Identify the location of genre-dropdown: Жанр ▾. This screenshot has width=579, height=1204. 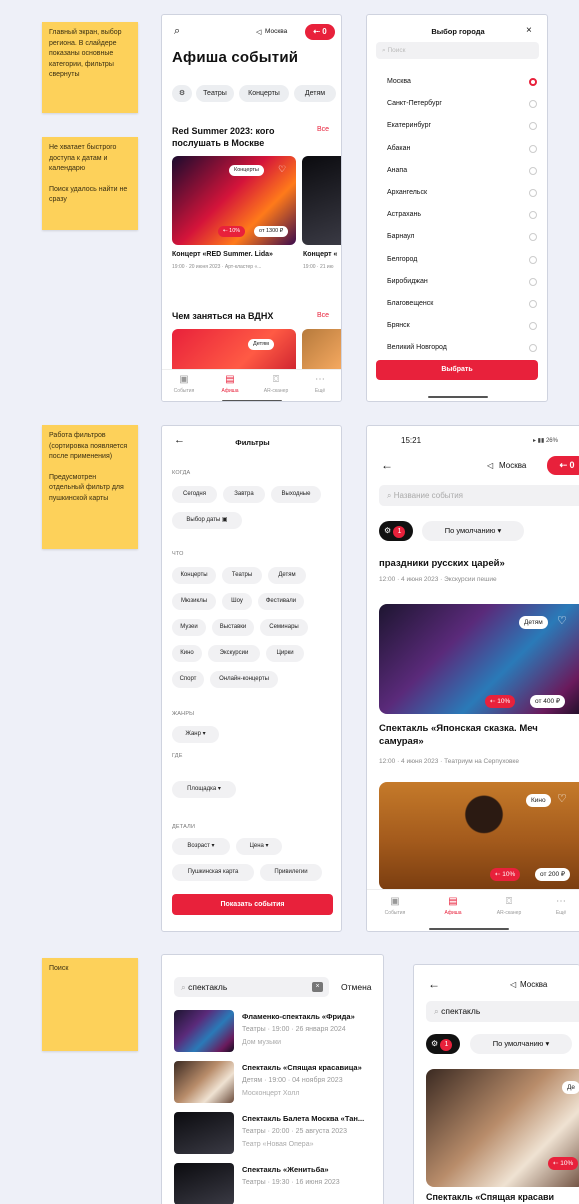
(195, 734).